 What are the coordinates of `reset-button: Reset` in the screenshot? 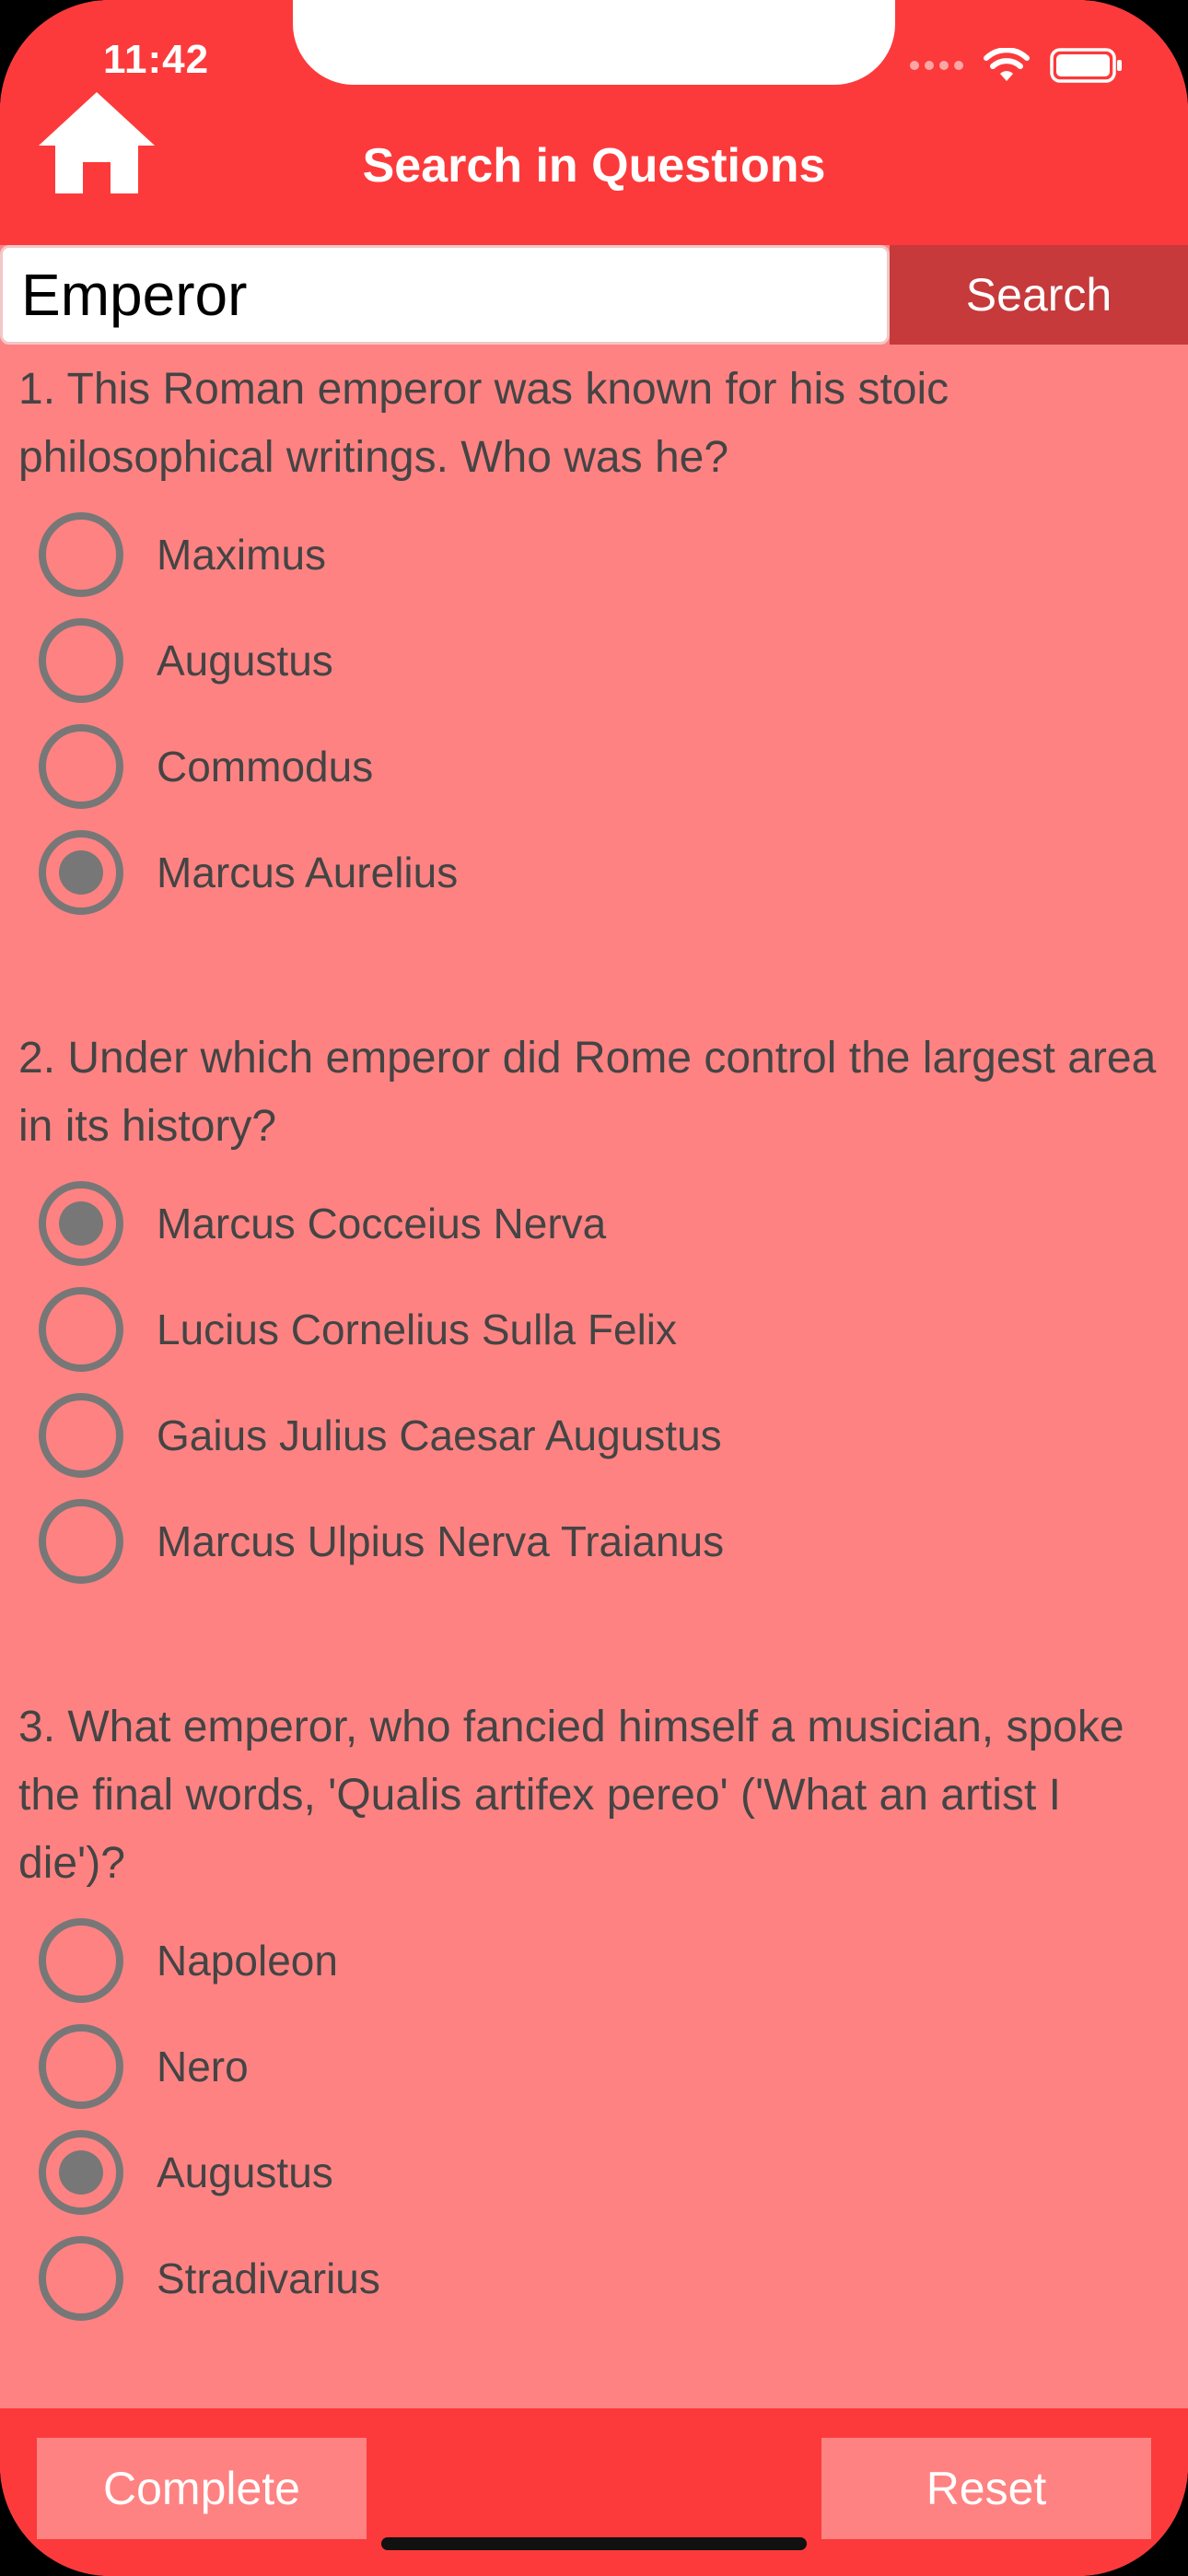 It's located at (986, 2488).